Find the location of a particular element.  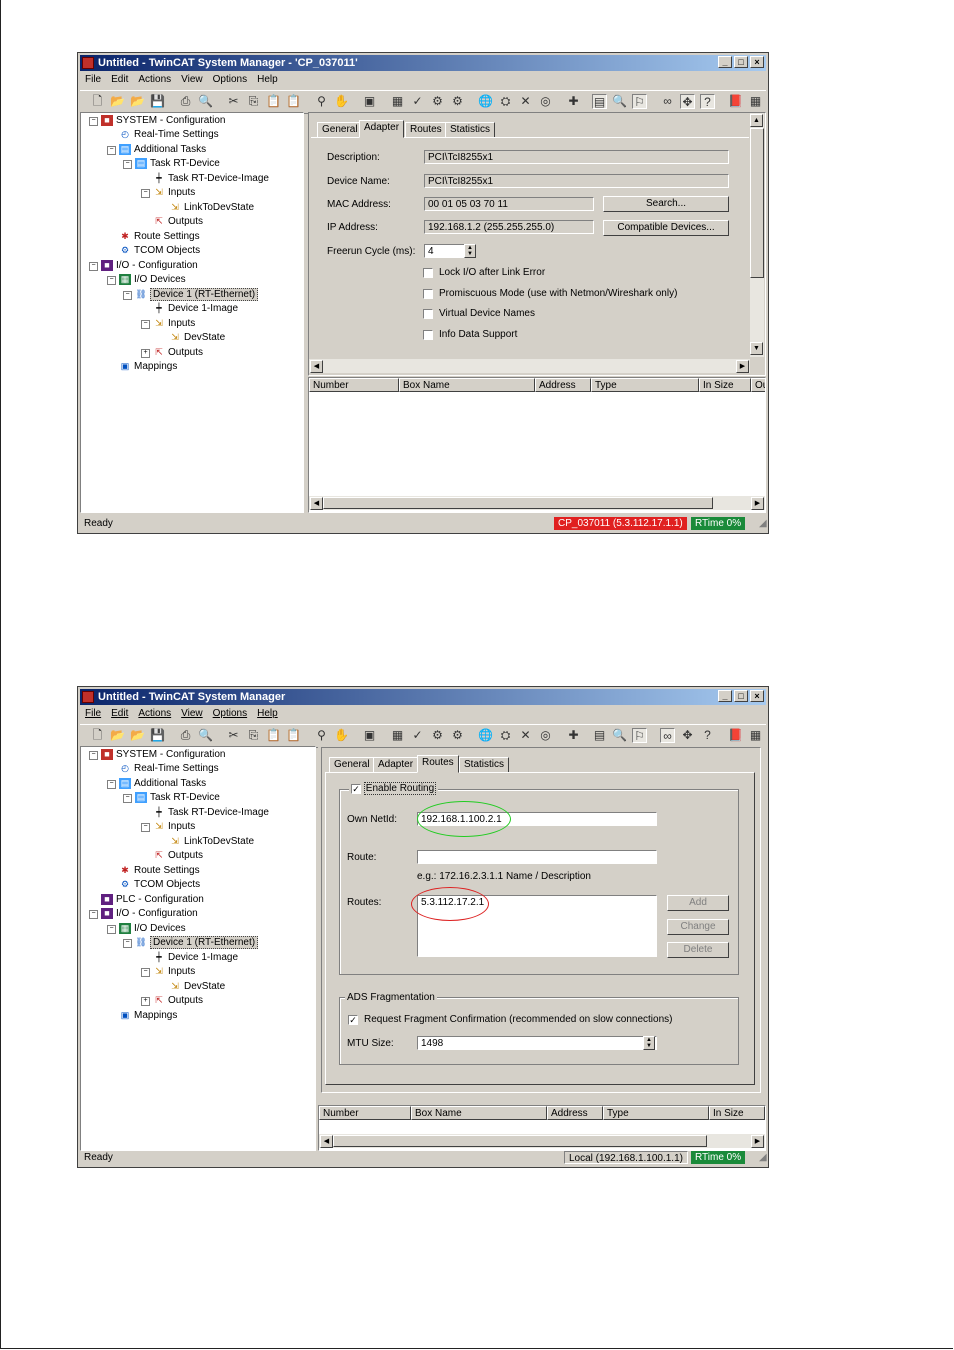

col-out-size: Ou is located at coordinates (758, 385).